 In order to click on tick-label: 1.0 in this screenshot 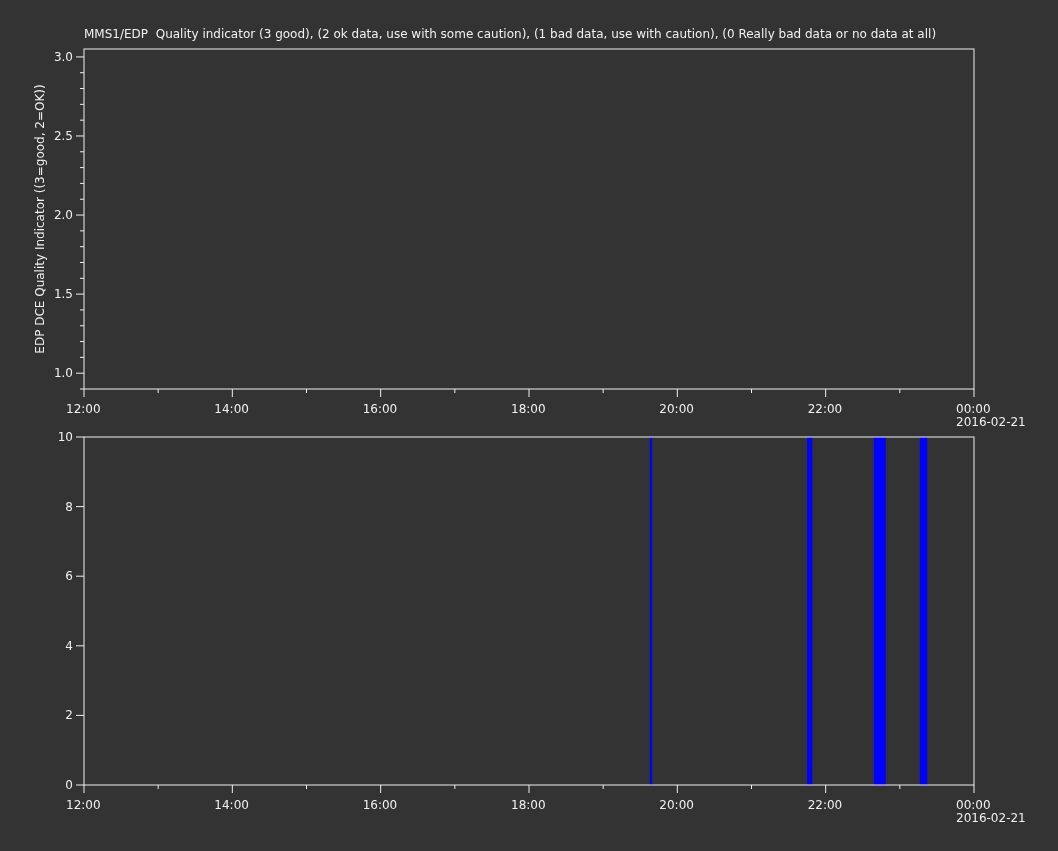, I will do `click(63, 373)`.